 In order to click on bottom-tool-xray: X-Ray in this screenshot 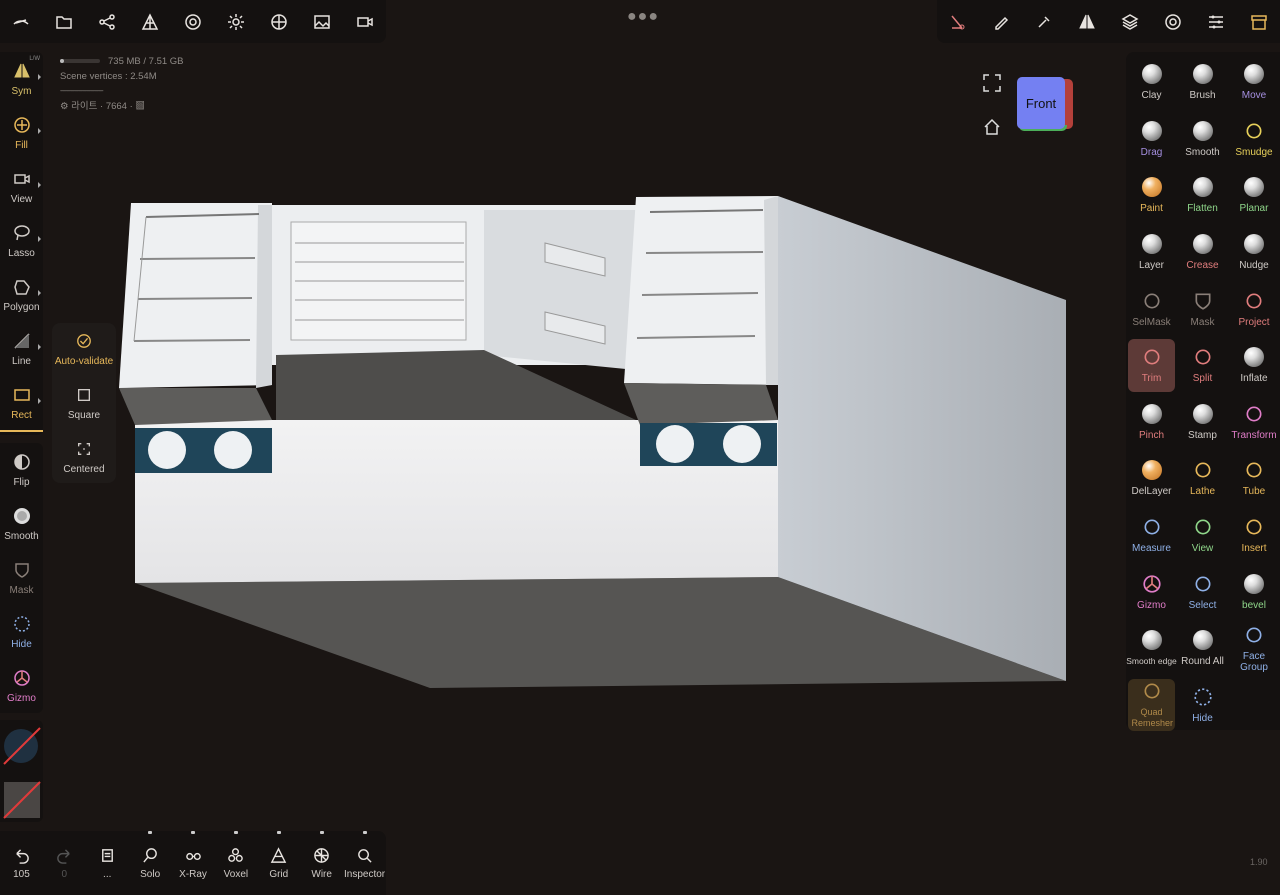, I will do `click(193, 863)`.